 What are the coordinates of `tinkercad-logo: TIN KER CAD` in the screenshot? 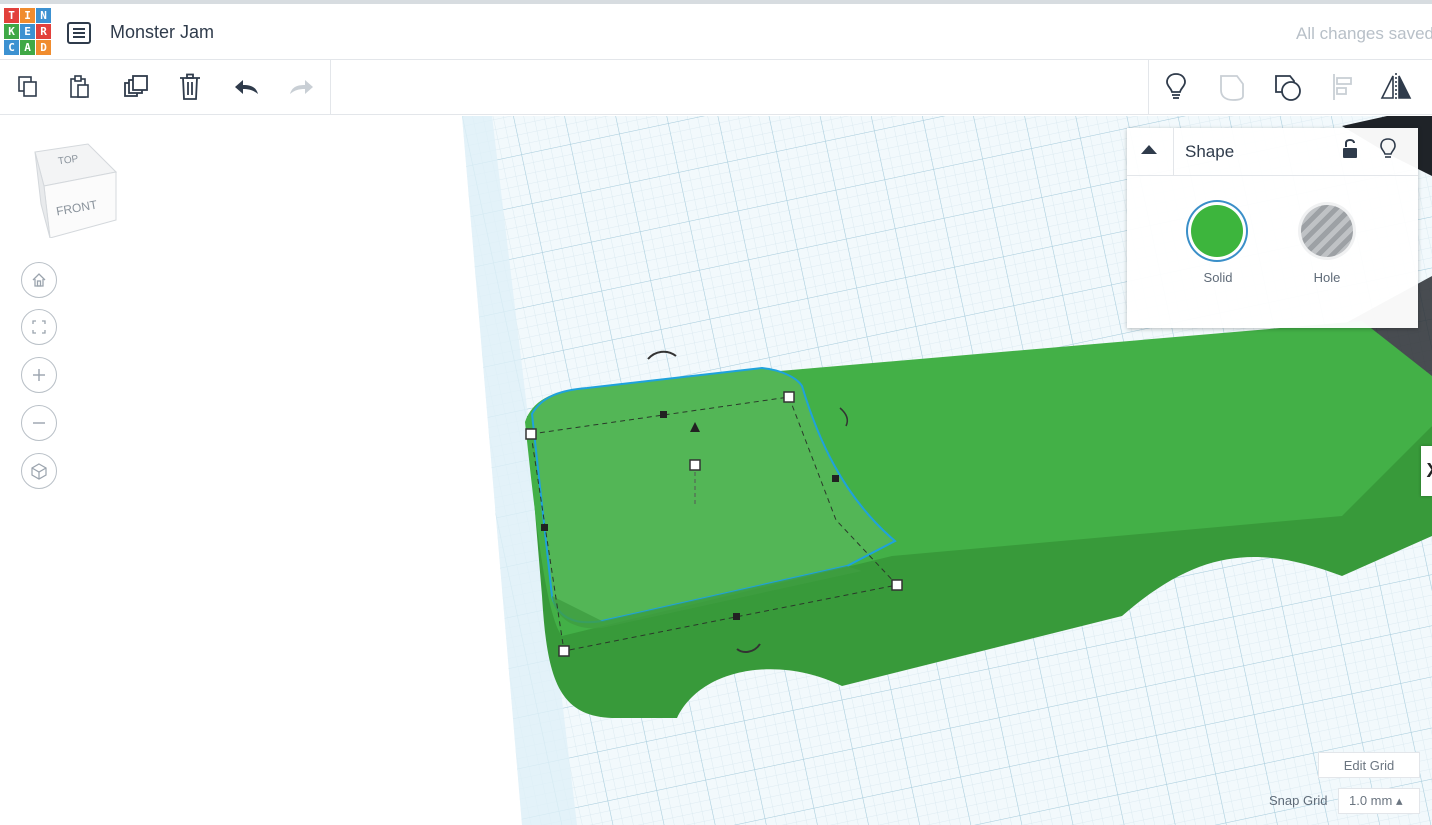 It's located at (28, 33).